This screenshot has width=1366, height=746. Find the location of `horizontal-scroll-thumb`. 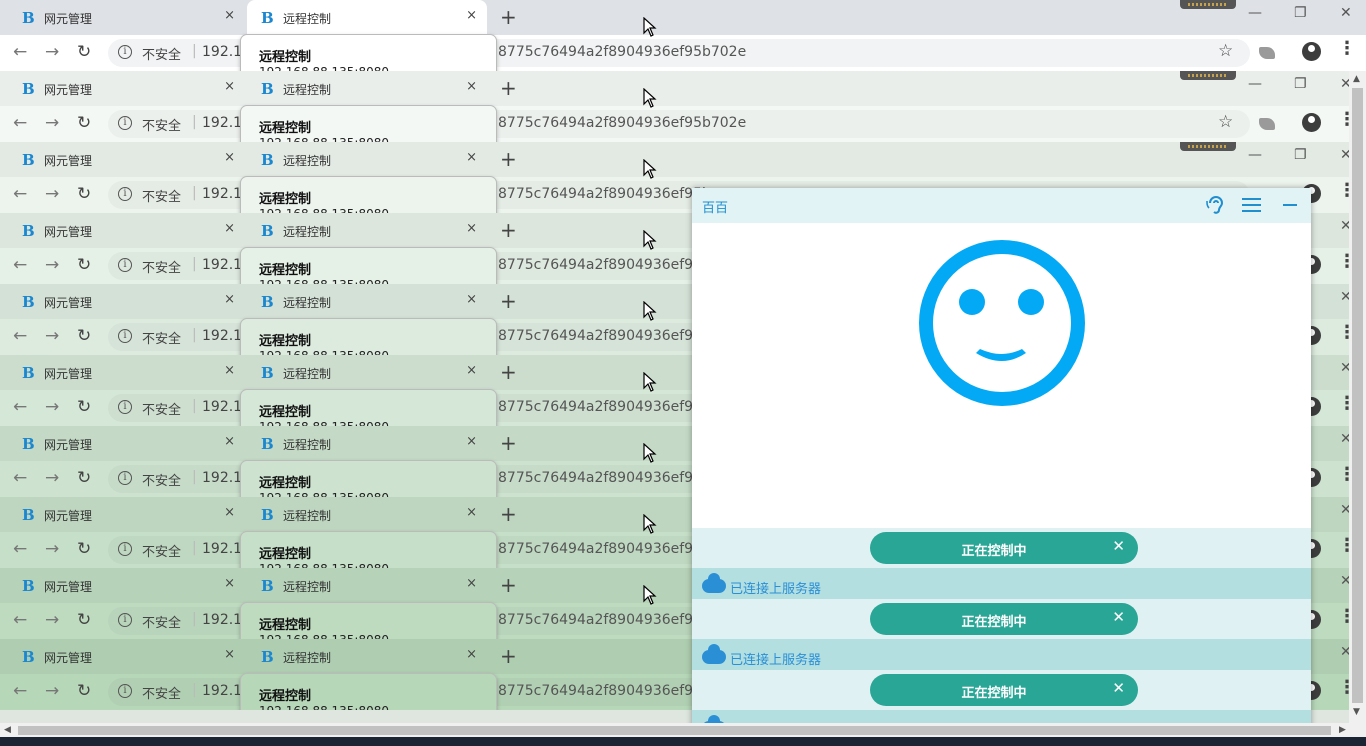

horizontal-scroll-thumb is located at coordinates (674, 730).